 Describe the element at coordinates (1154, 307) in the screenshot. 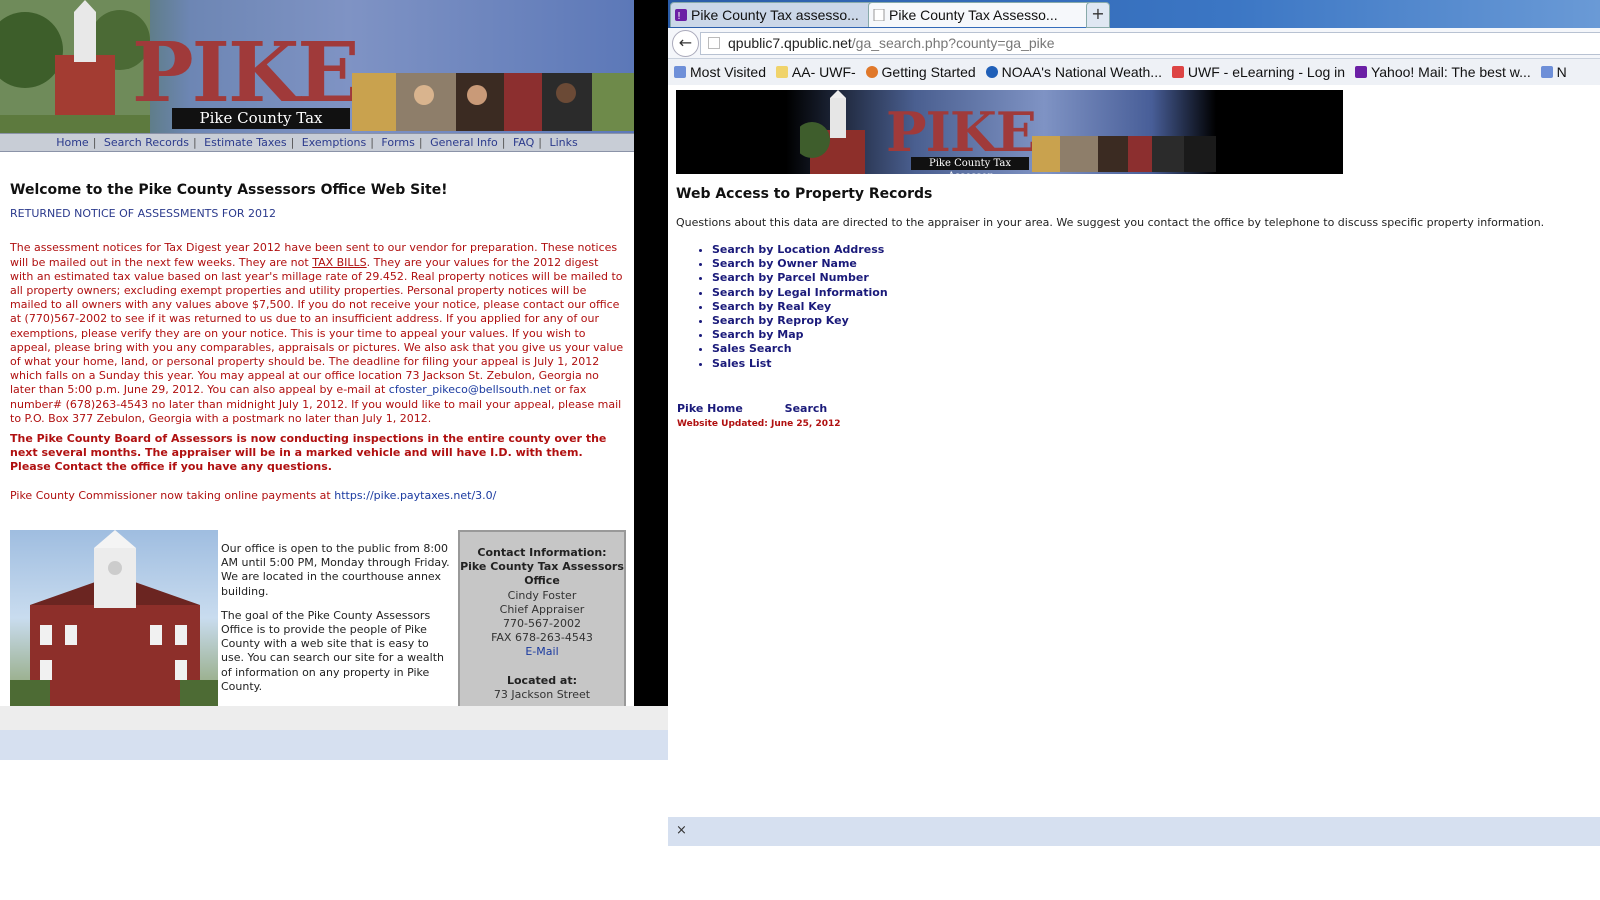

I see `search-by-real-key-link: Search by Real Key` at that location.